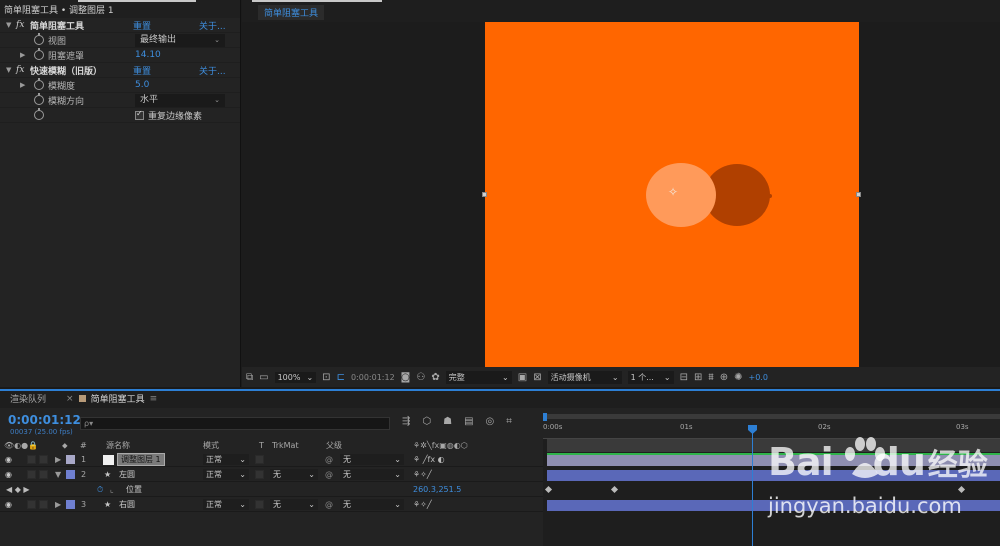  What do you see at coordinates (294, 474) in the screenshot?
I see `trkmat-dropdown: 无 ⌄` at bounding box center [294, 474].